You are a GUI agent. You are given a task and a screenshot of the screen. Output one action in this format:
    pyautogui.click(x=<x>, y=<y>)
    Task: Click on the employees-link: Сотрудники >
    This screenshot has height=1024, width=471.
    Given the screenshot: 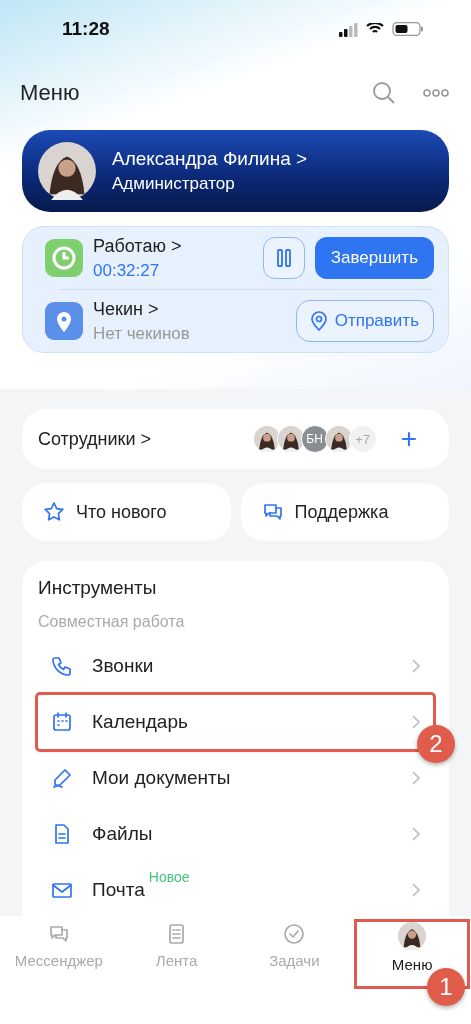 What is the action you would take?
    pyautogui.click(x=147, y=439)
    